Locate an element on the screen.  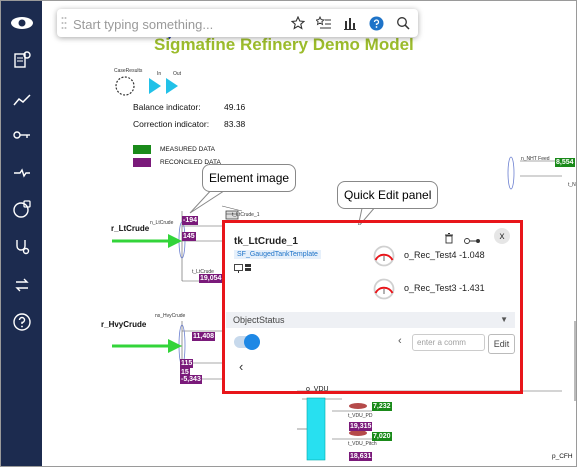
flow-arrows-icon is located at coordinates (21, 173).